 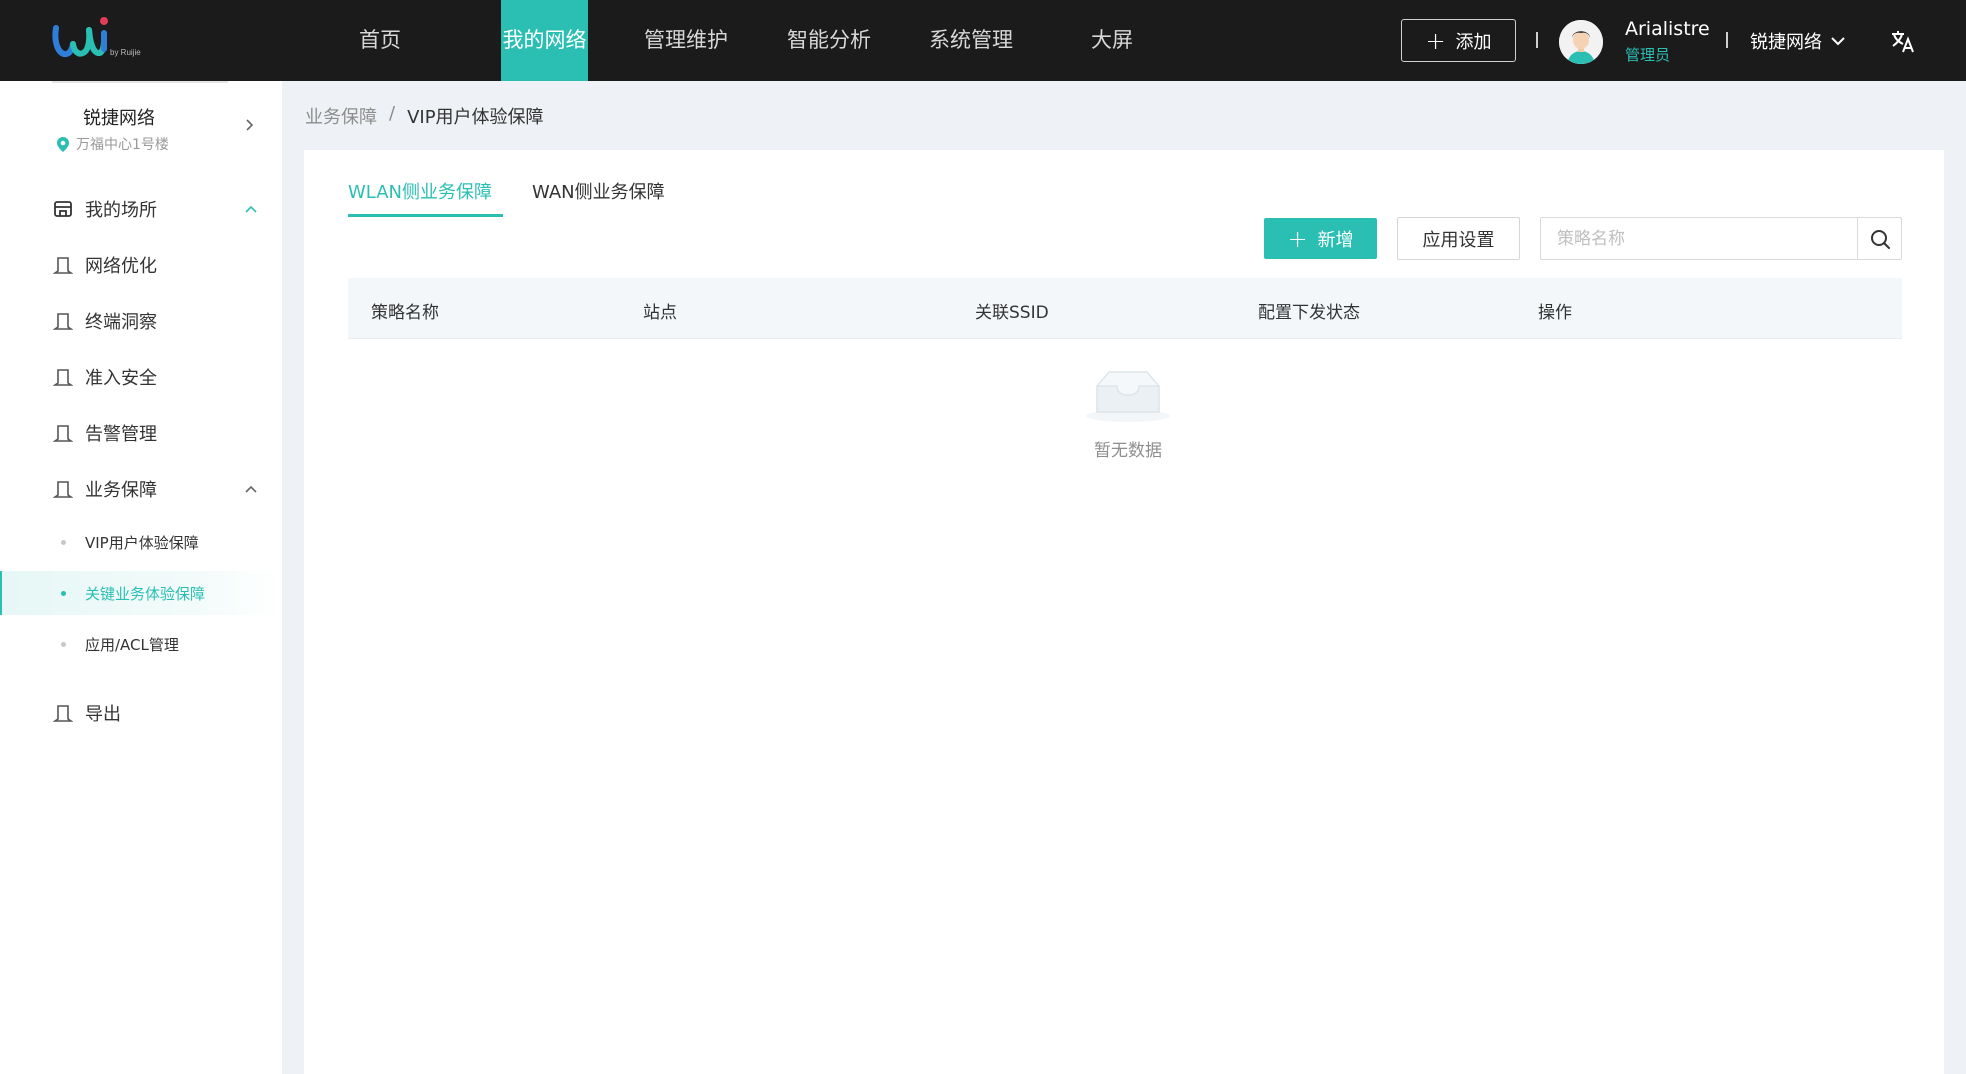 I want to click on column-header-site: 站点, so click(x=660, y=313).